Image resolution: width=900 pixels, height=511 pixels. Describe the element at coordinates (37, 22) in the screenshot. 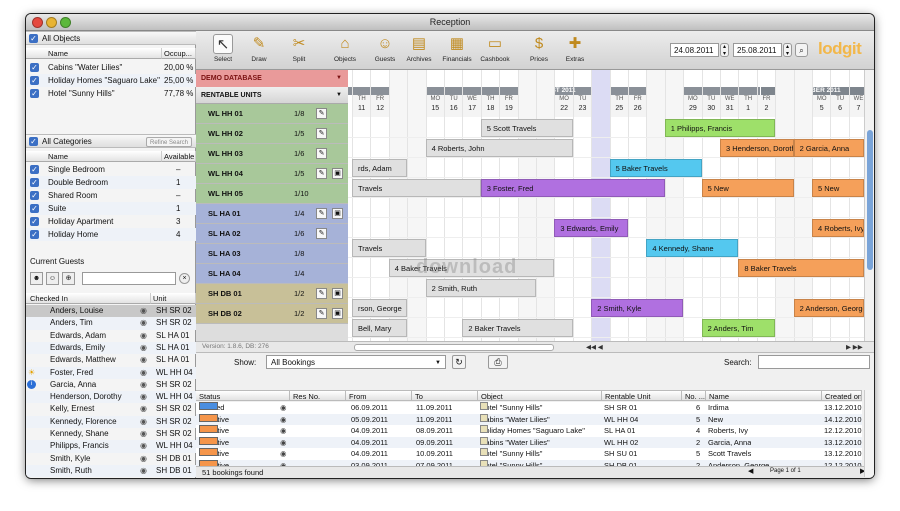

I see `close-icon` at that location.